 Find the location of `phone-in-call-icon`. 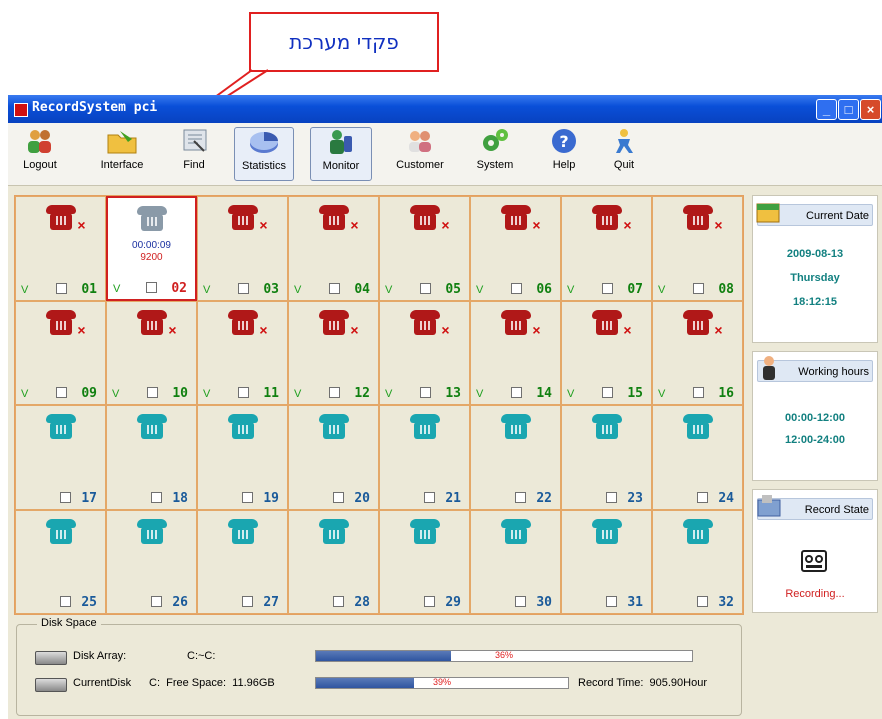

phone-in-call-icon is located at coordinates (151, 219).